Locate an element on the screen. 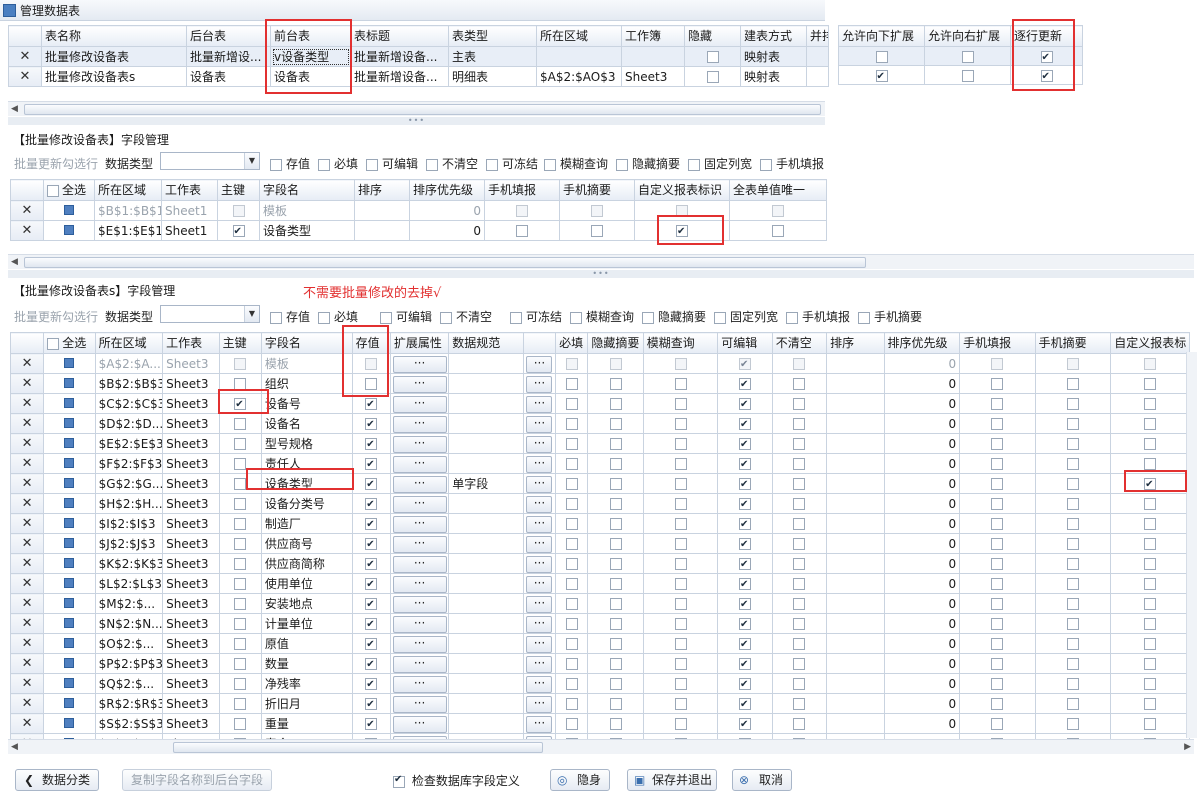 The height and width of the screenshot is (791, 1198). table-row: ✕ $S$2:$S$3Sheet3 重量 ··· ··· 0 is located at coordinates (599, 723).